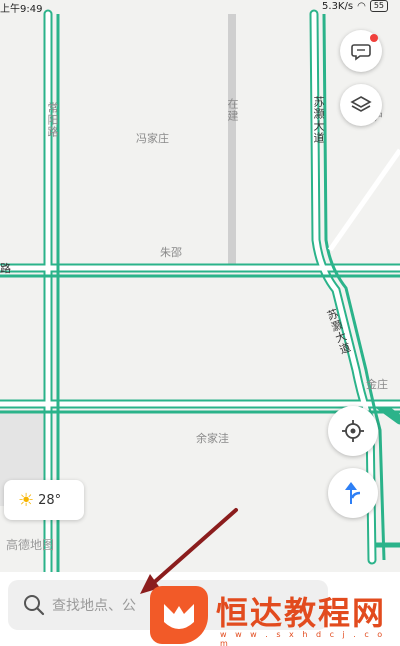 This screenshot has height=646, width=400. What do you see at coordinates (378, 6) in the screenshot?
I see `battery-indicator: 55` at bounding box center [378, 6].